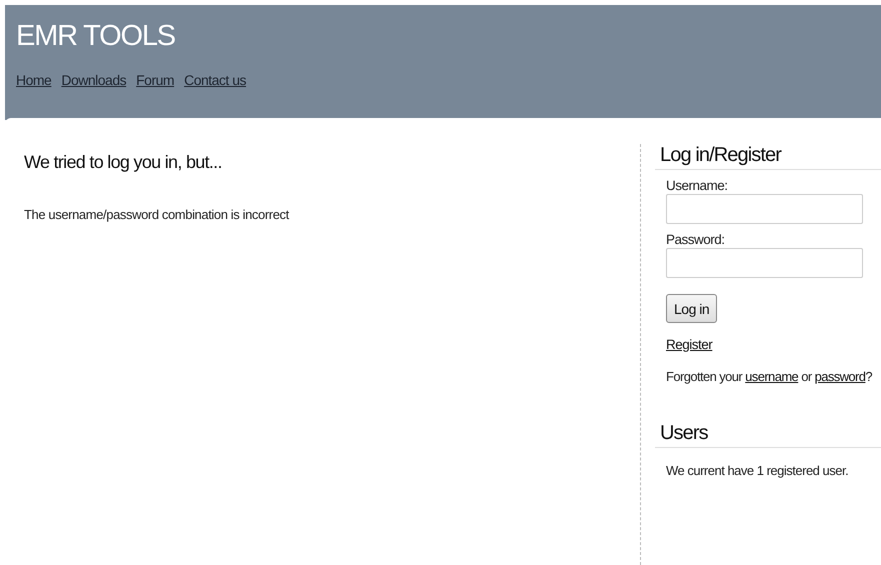  I want to click on username-link: username, so click(771, 376).